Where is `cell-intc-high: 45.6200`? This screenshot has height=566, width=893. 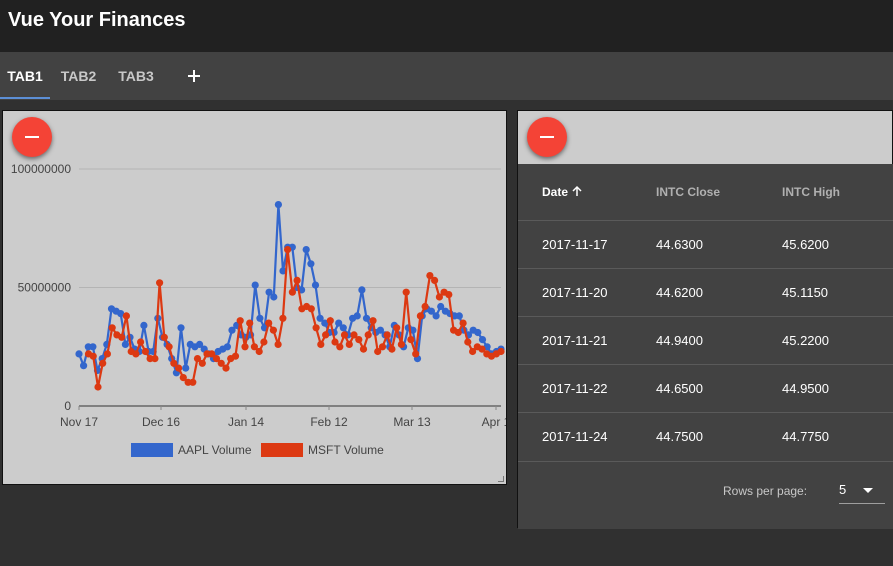 cell-intc-high: 45.6200 is located at coordinates (805, 244).